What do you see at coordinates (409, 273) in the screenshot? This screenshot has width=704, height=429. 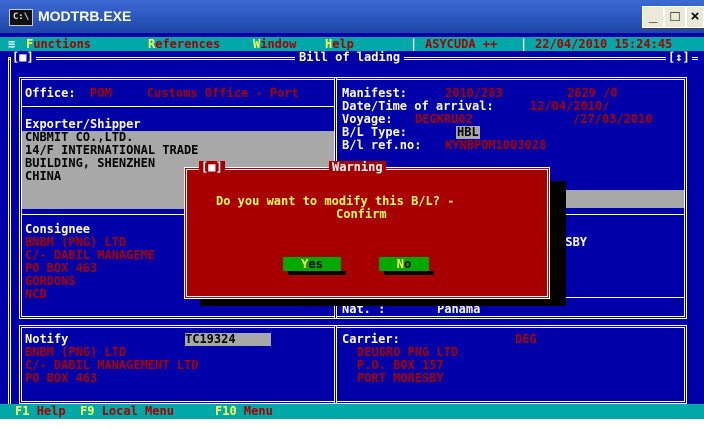 I see `no-button-shadow` at bounding box center [409, 273].